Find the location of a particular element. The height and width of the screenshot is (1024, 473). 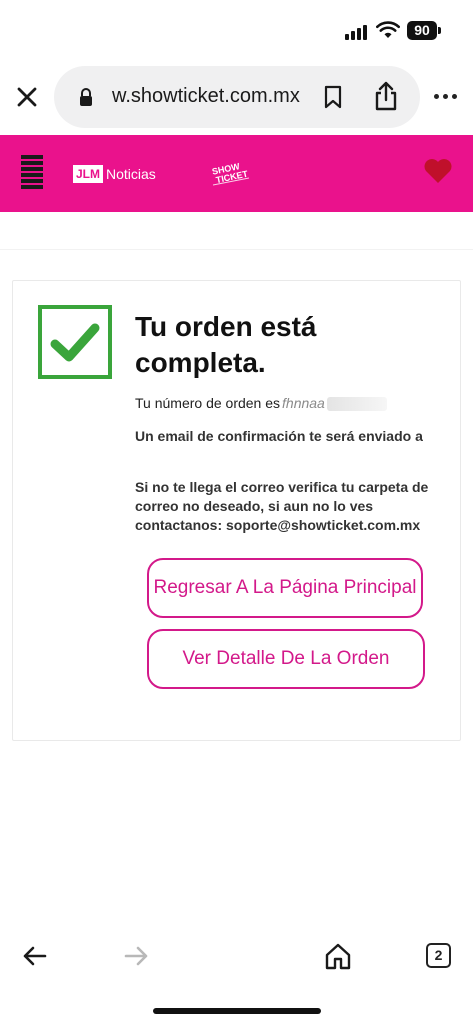

home-icon is located at coordinates (338, 956).